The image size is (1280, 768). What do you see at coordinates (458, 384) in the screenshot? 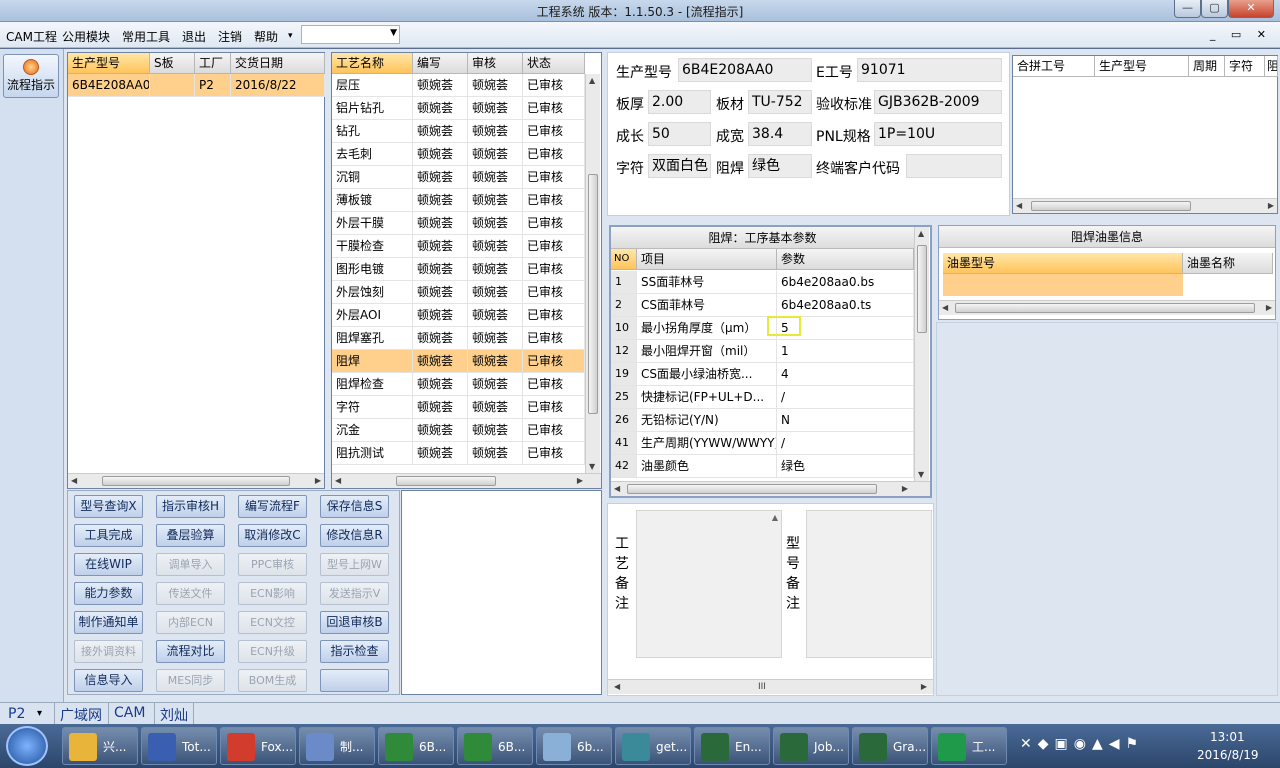
I see `table-row: 阻焊检查 顿婉荟 顿婉荟 已审核` at bounding box center [458, 384].